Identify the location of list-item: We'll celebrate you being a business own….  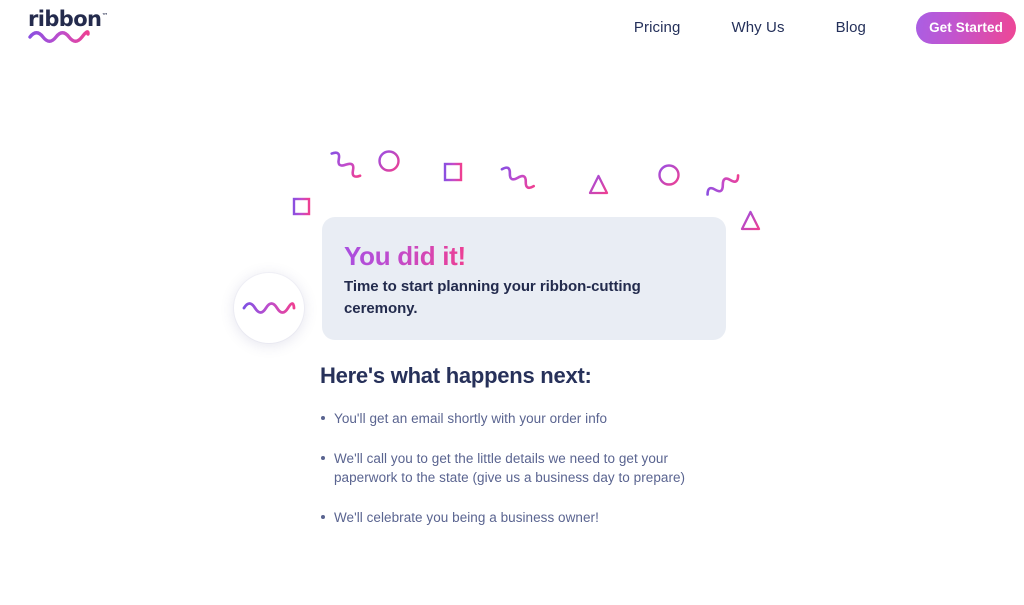
(520, 517).